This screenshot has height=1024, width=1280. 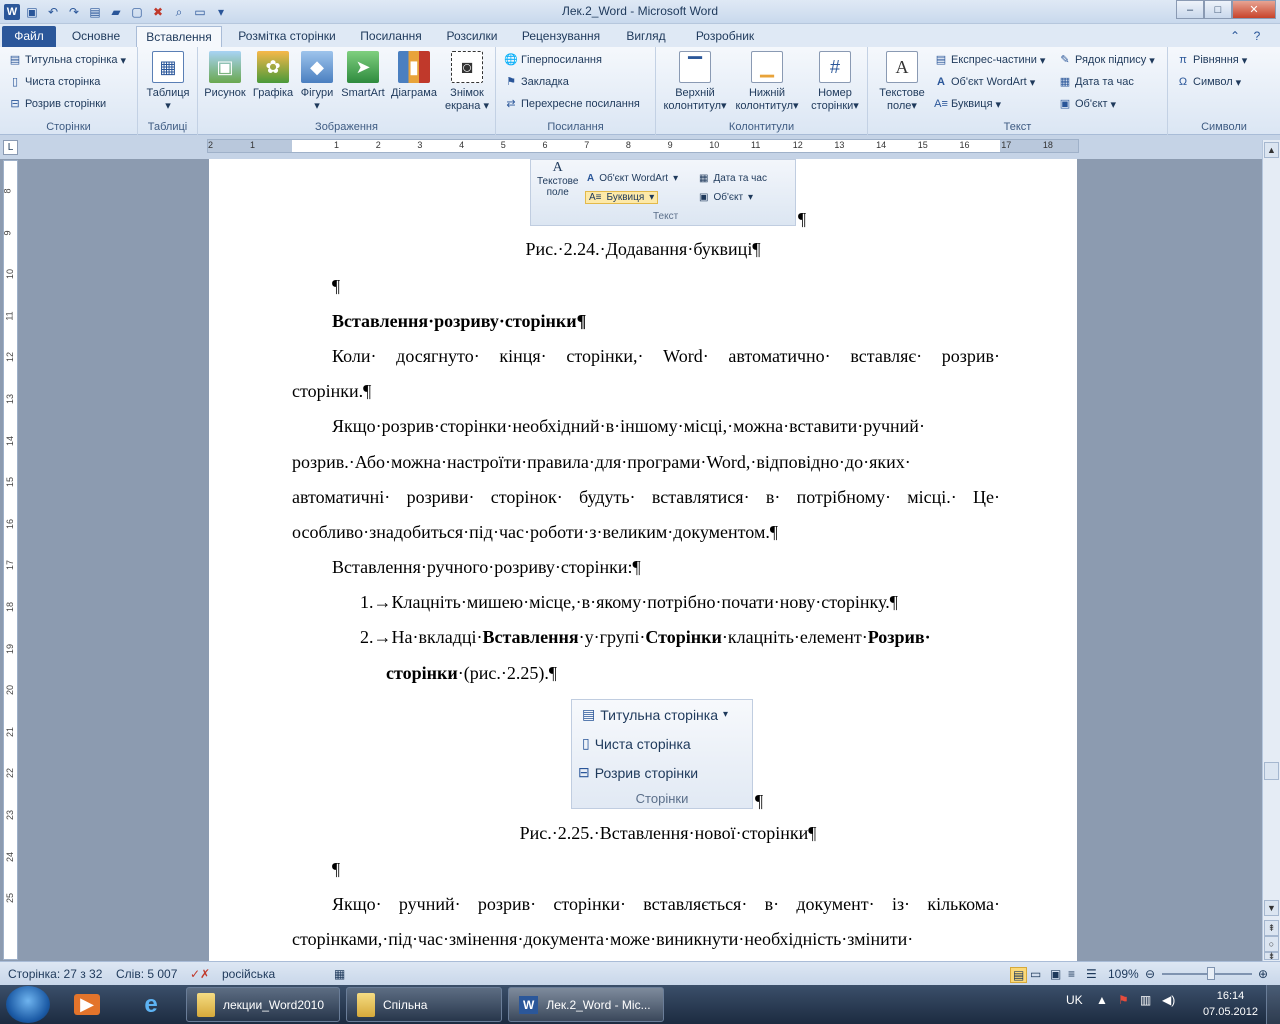 What do you see at coordinates (1211, 973) in the screenshot?
I see `zoom-slider-thumb` at bounding box center [1211, 973].